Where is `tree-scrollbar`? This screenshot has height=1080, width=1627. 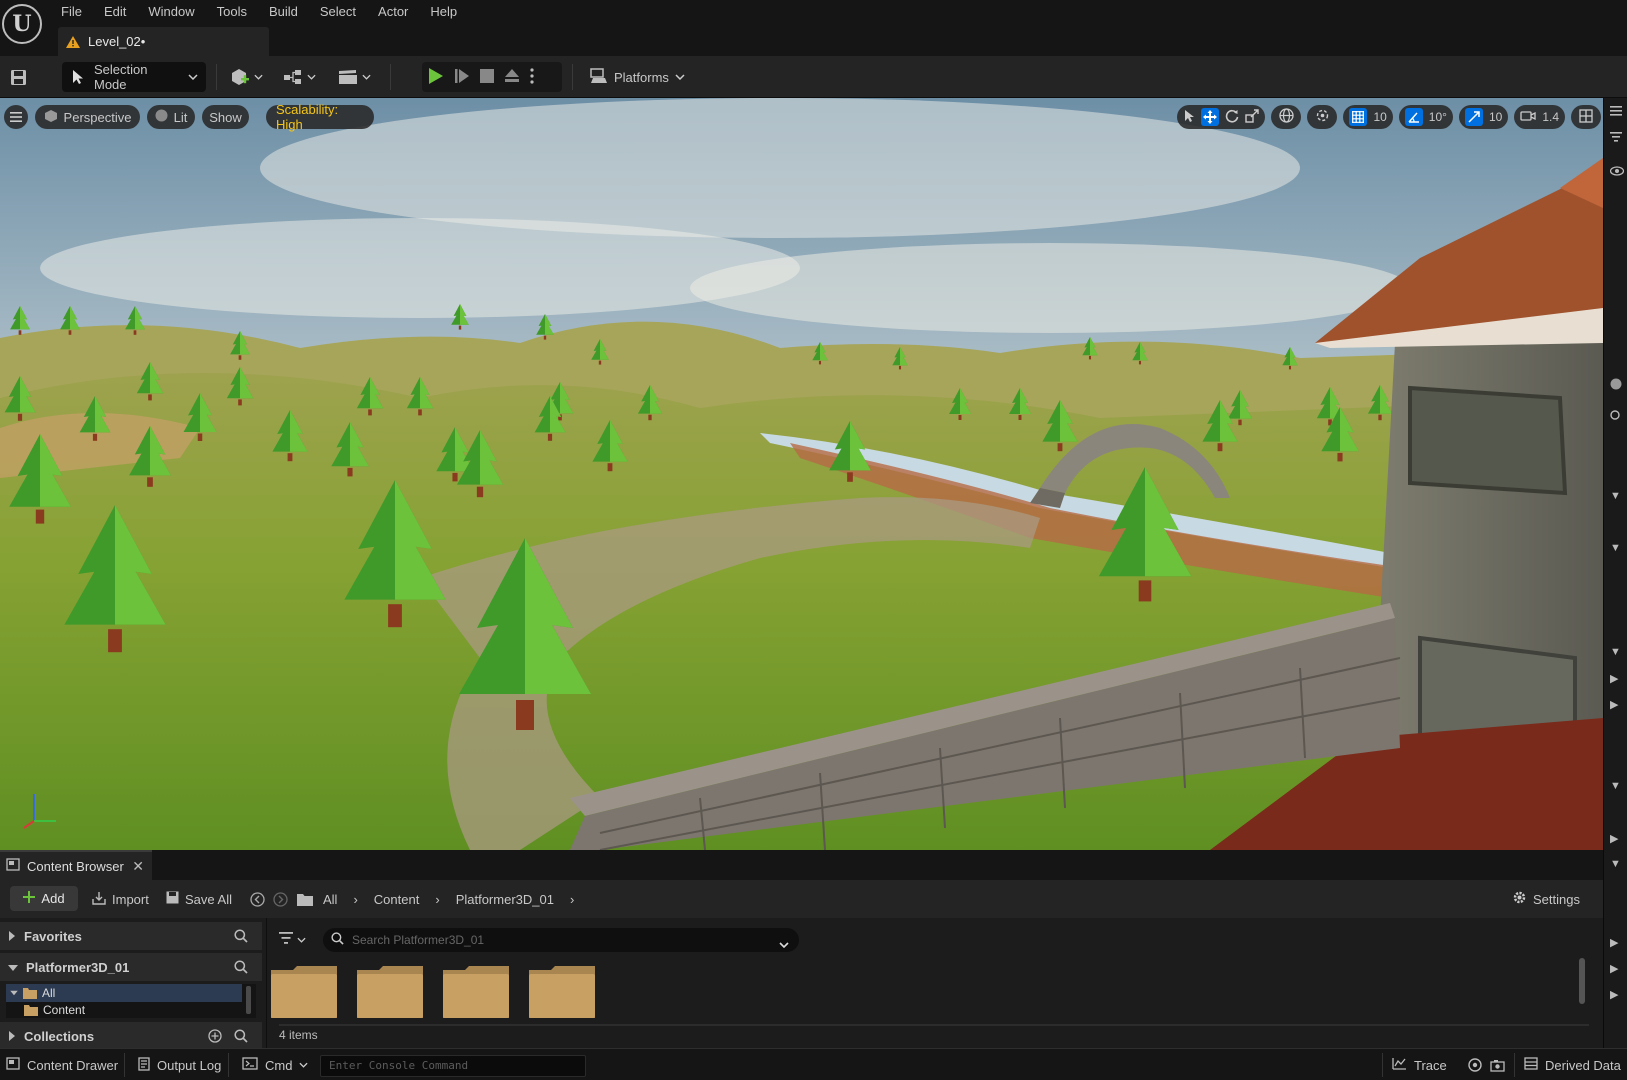
tree-scrollbar is located at coordinates (248, 1000).